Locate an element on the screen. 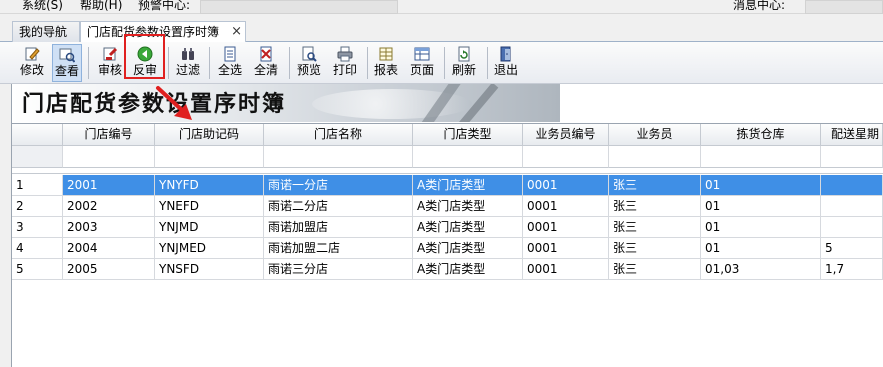  refresh-button: 刷新 is located at coordinates (464, 63).